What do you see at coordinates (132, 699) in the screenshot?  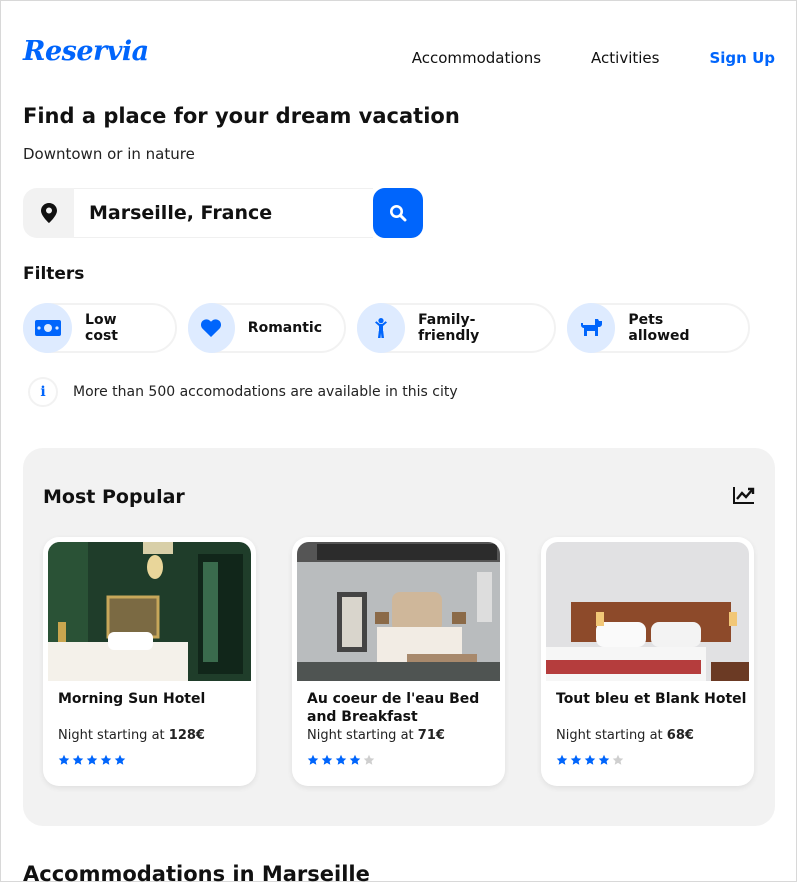 I see `hotel-name: Morning Sun Hotel` at bounding box center [132, 699].